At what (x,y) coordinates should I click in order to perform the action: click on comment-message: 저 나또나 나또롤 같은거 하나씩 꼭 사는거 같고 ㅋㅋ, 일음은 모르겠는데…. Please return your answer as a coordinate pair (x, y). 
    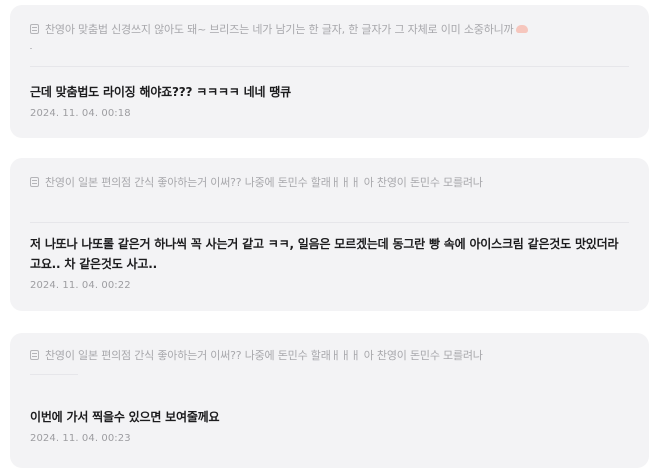
    Looking at the image, I should click on (324, 254).